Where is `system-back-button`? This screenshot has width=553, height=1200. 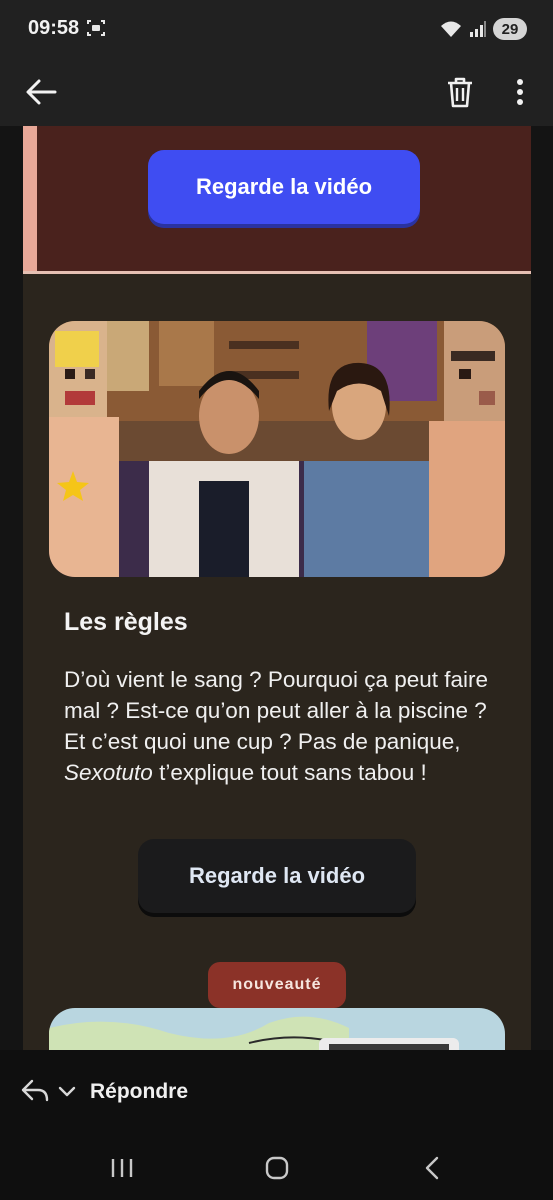 system-back-button is located at coordinates (432, 1168).